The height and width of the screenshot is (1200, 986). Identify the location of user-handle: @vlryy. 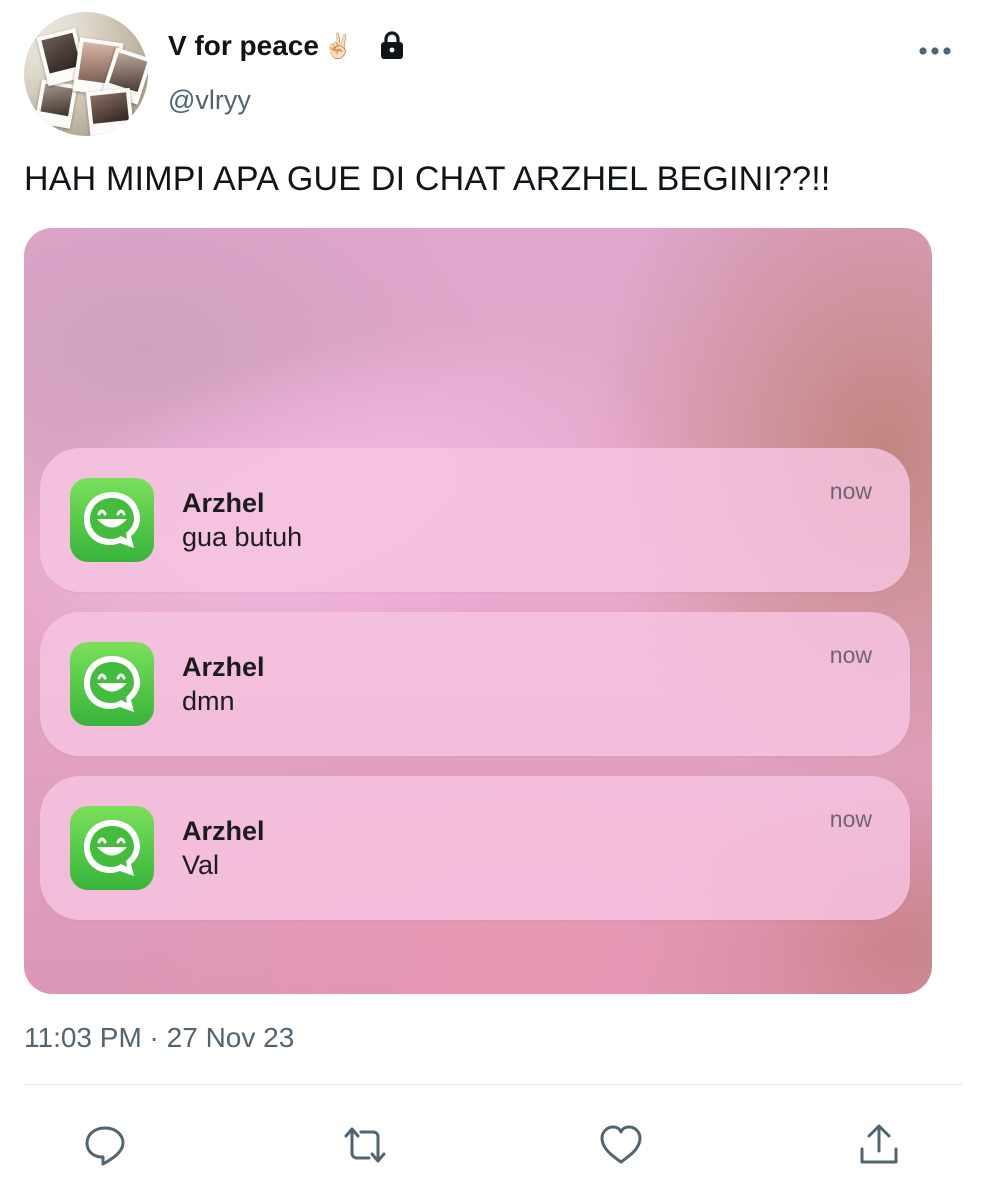
(209, 100).